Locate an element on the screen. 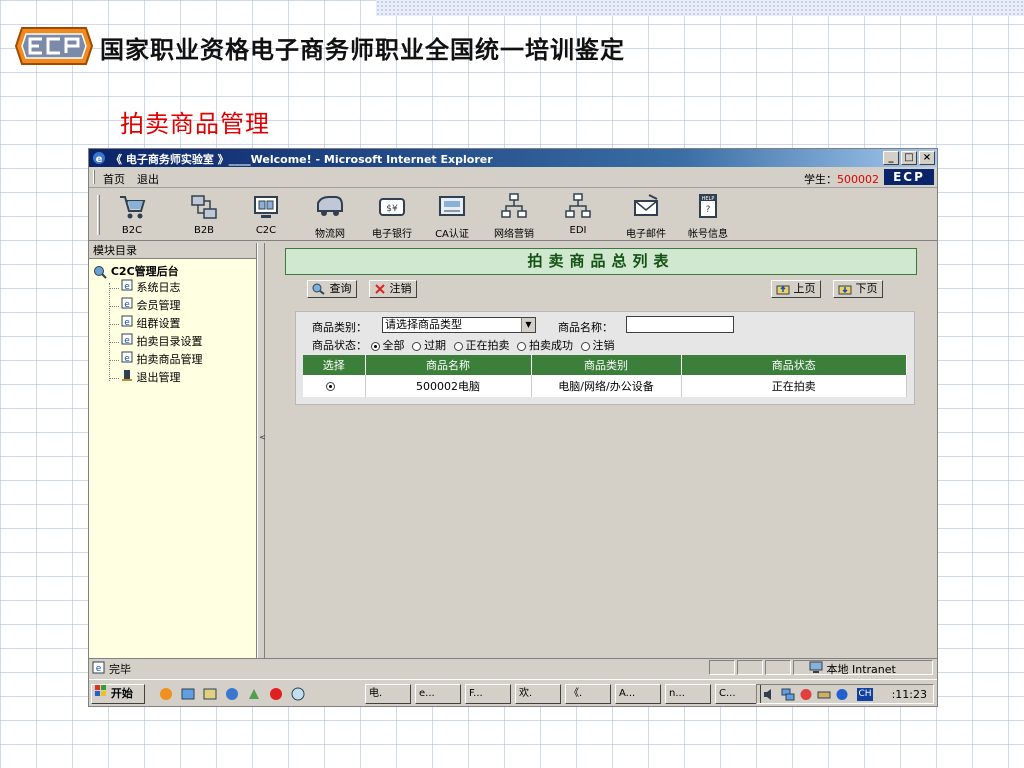 The width and height of the screenshot is (1024, 768). row-category-cell: 电脑/网络/办公设备 is located at coordinates (606, 386).